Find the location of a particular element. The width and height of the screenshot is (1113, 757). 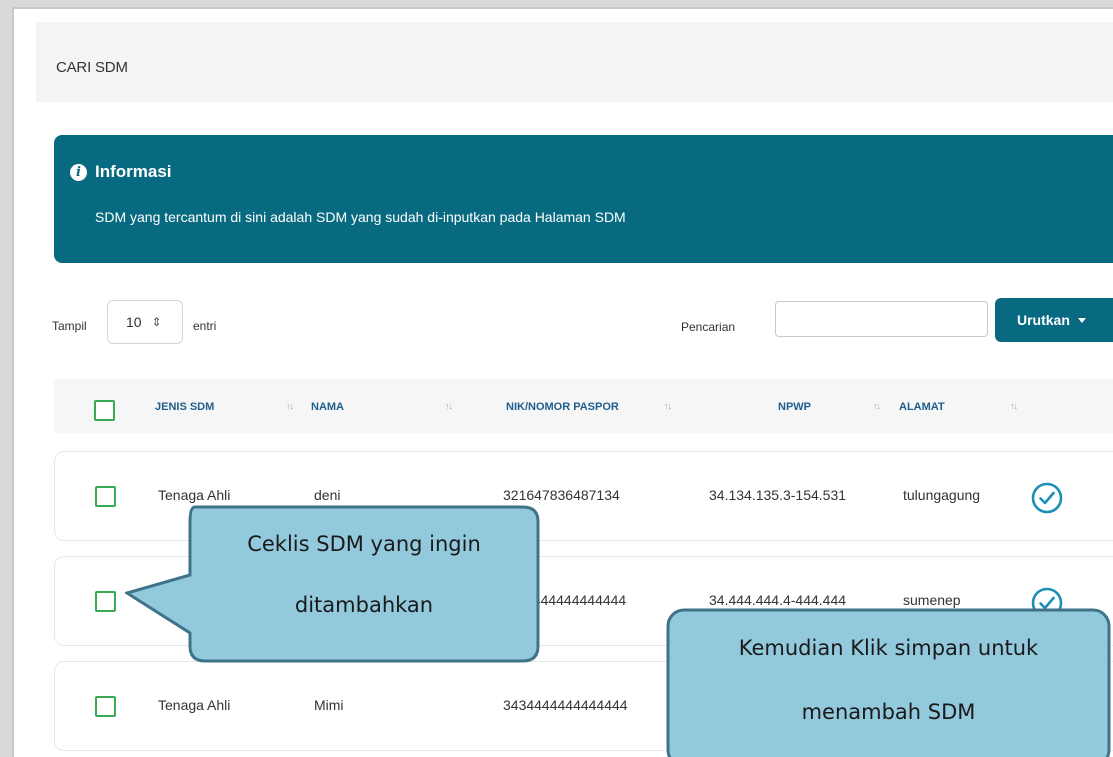

show-label: Tampil is located at coordinates (69, 326).